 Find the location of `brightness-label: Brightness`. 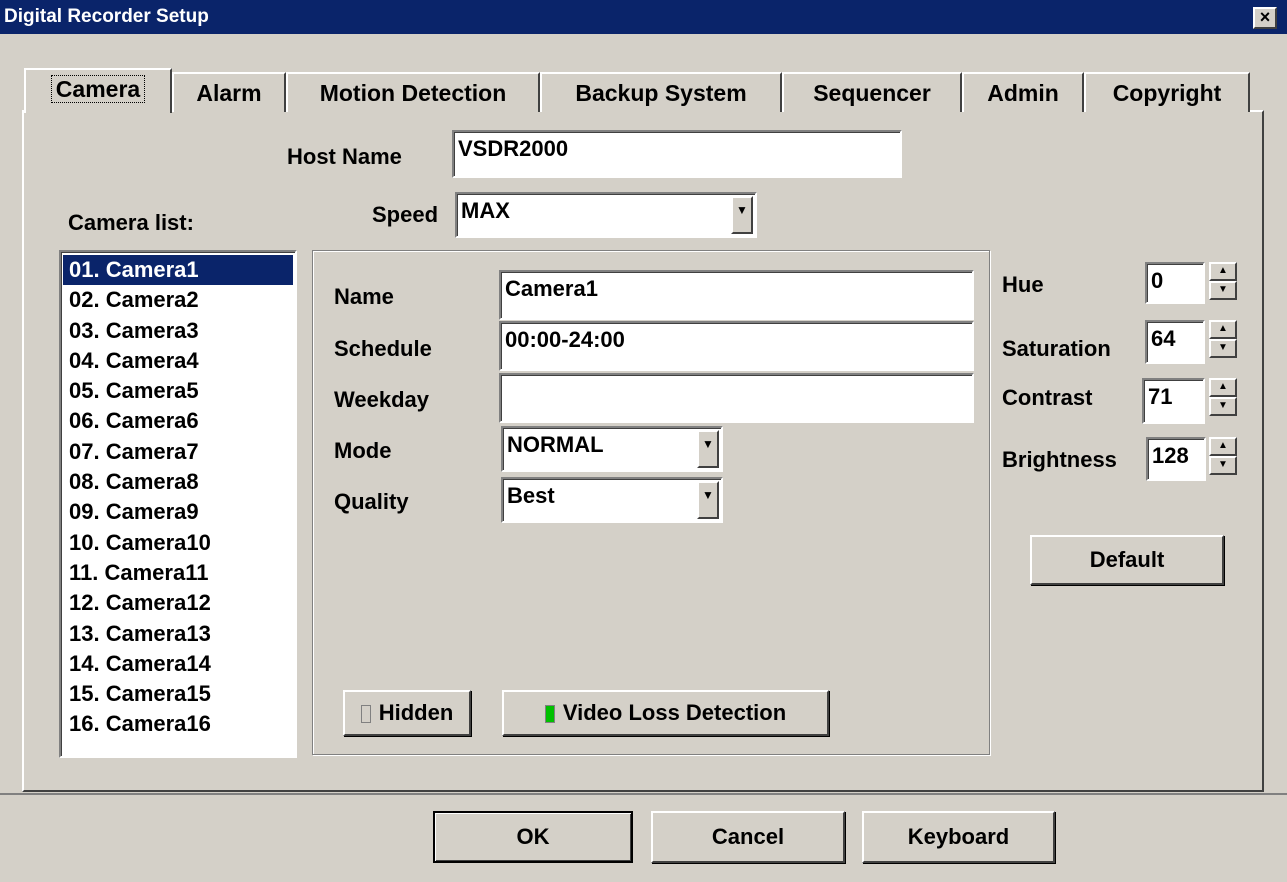

brightness-label: Brightness is located at coordinates (1059, 459).